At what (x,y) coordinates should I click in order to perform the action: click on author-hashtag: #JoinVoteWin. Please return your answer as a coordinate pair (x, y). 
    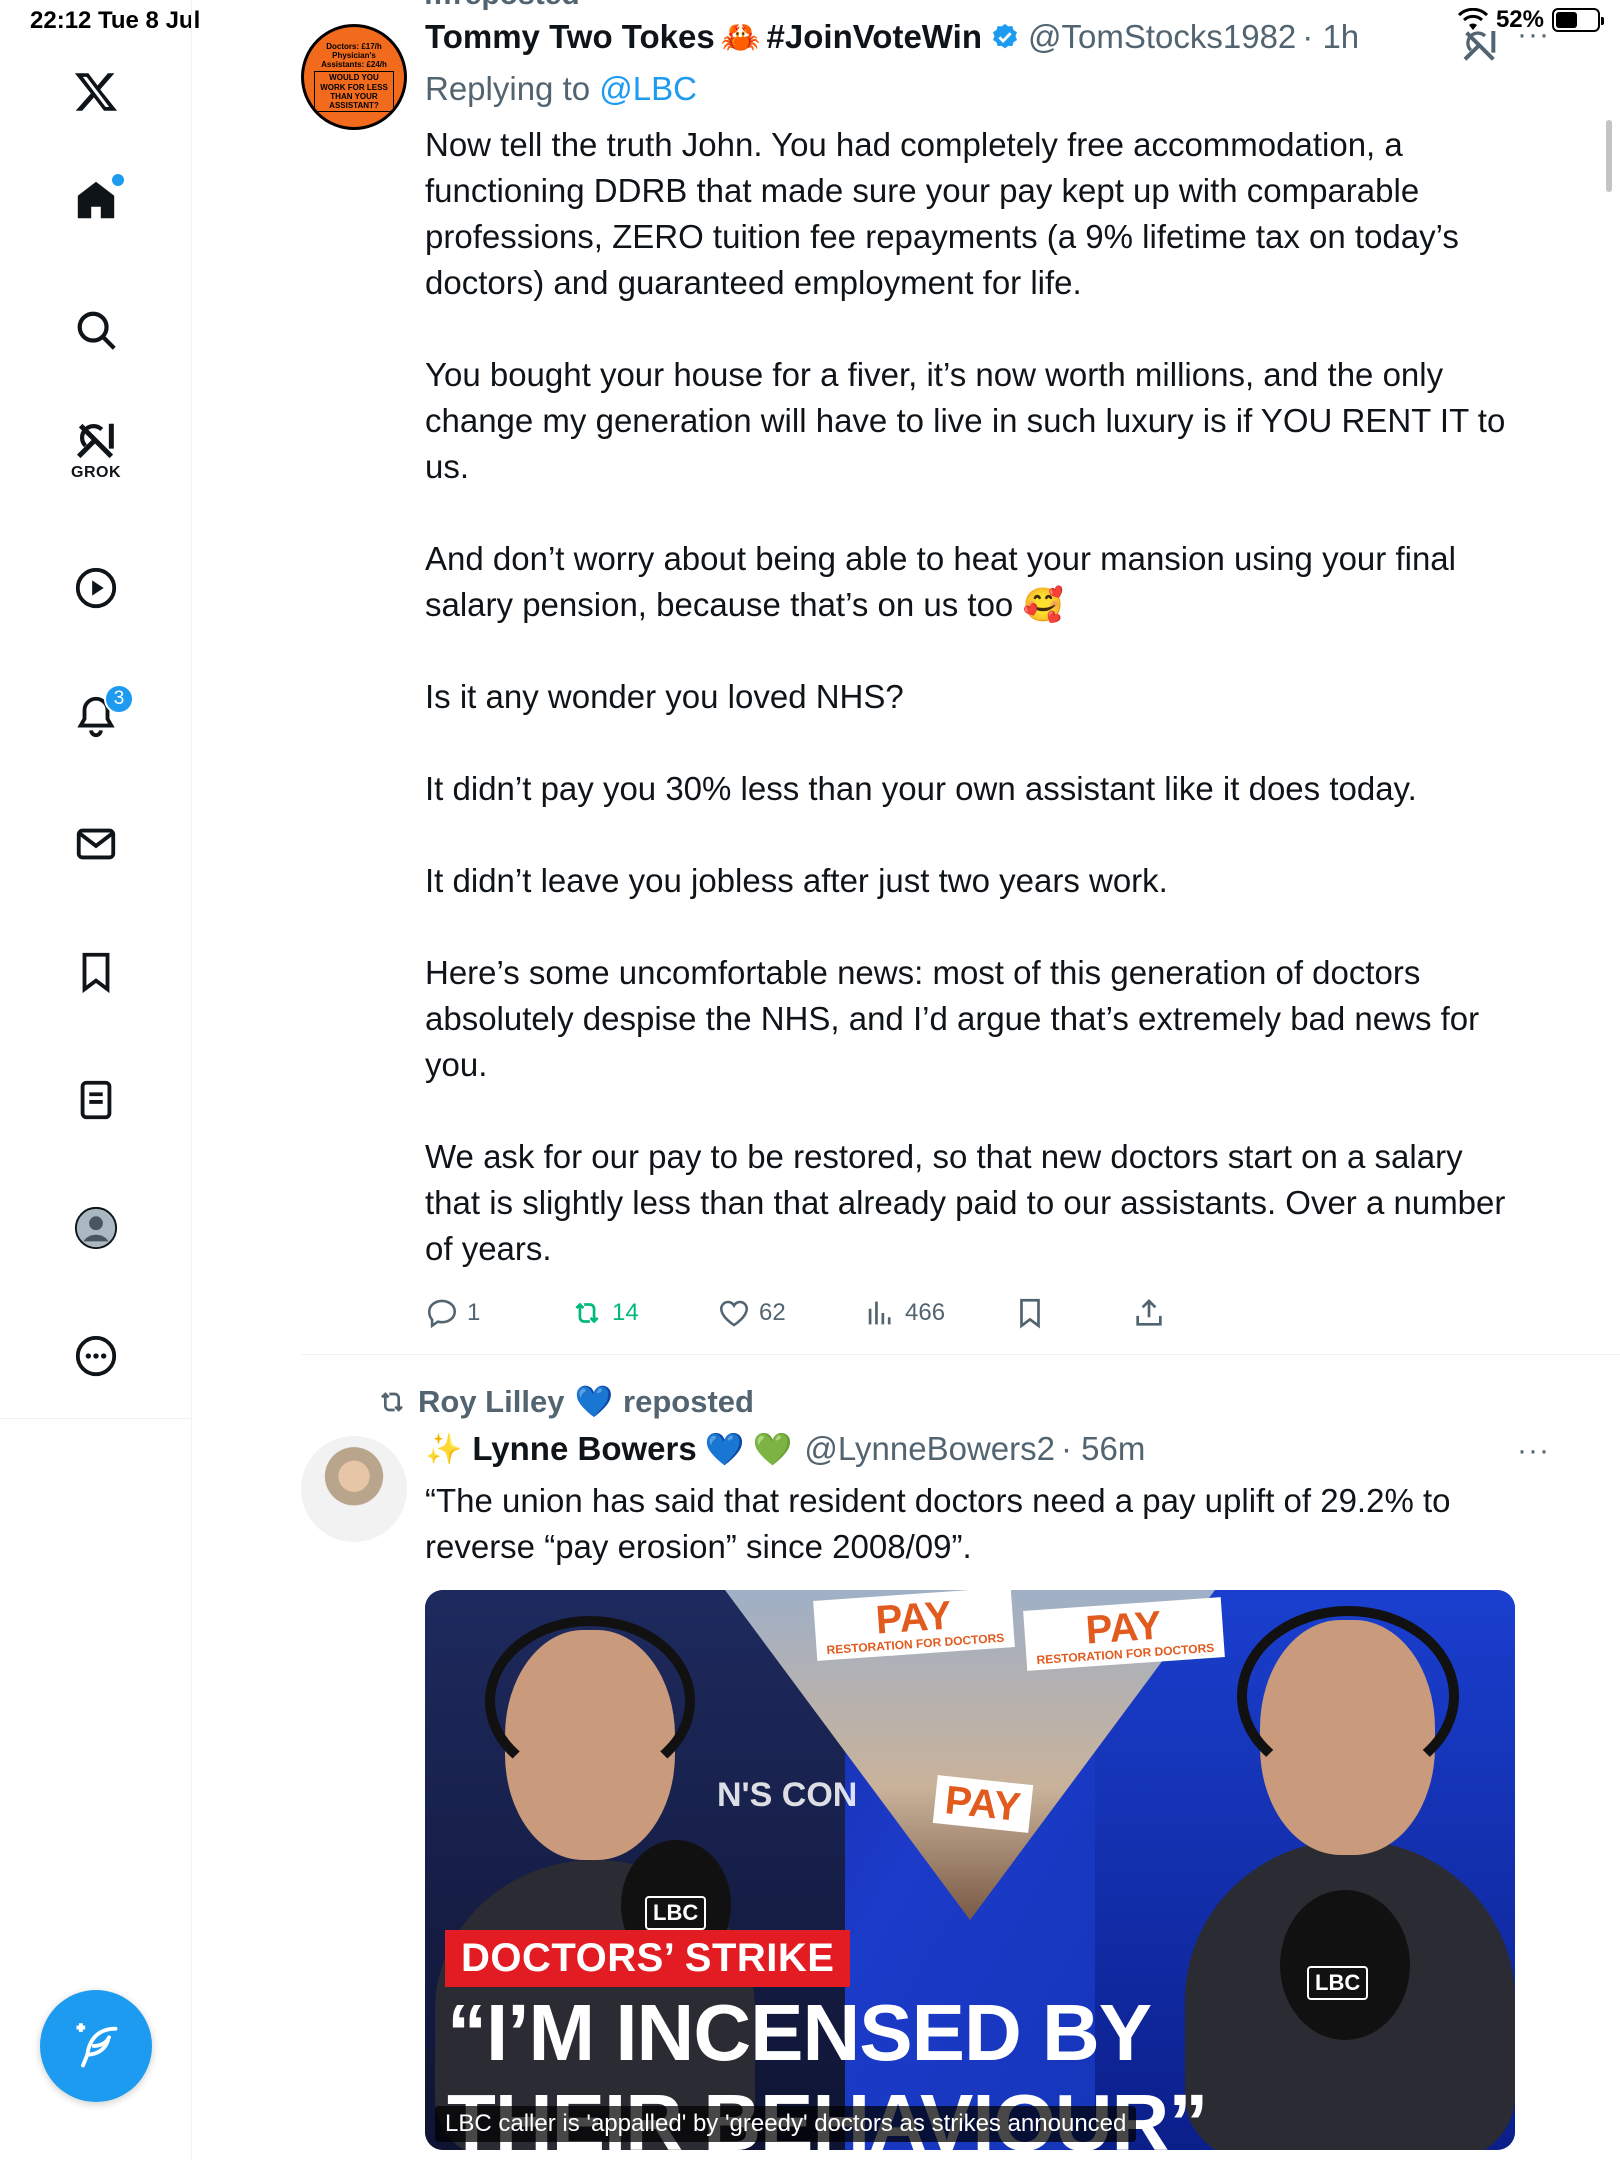
    Looking at the image, I should click on (874, 37).